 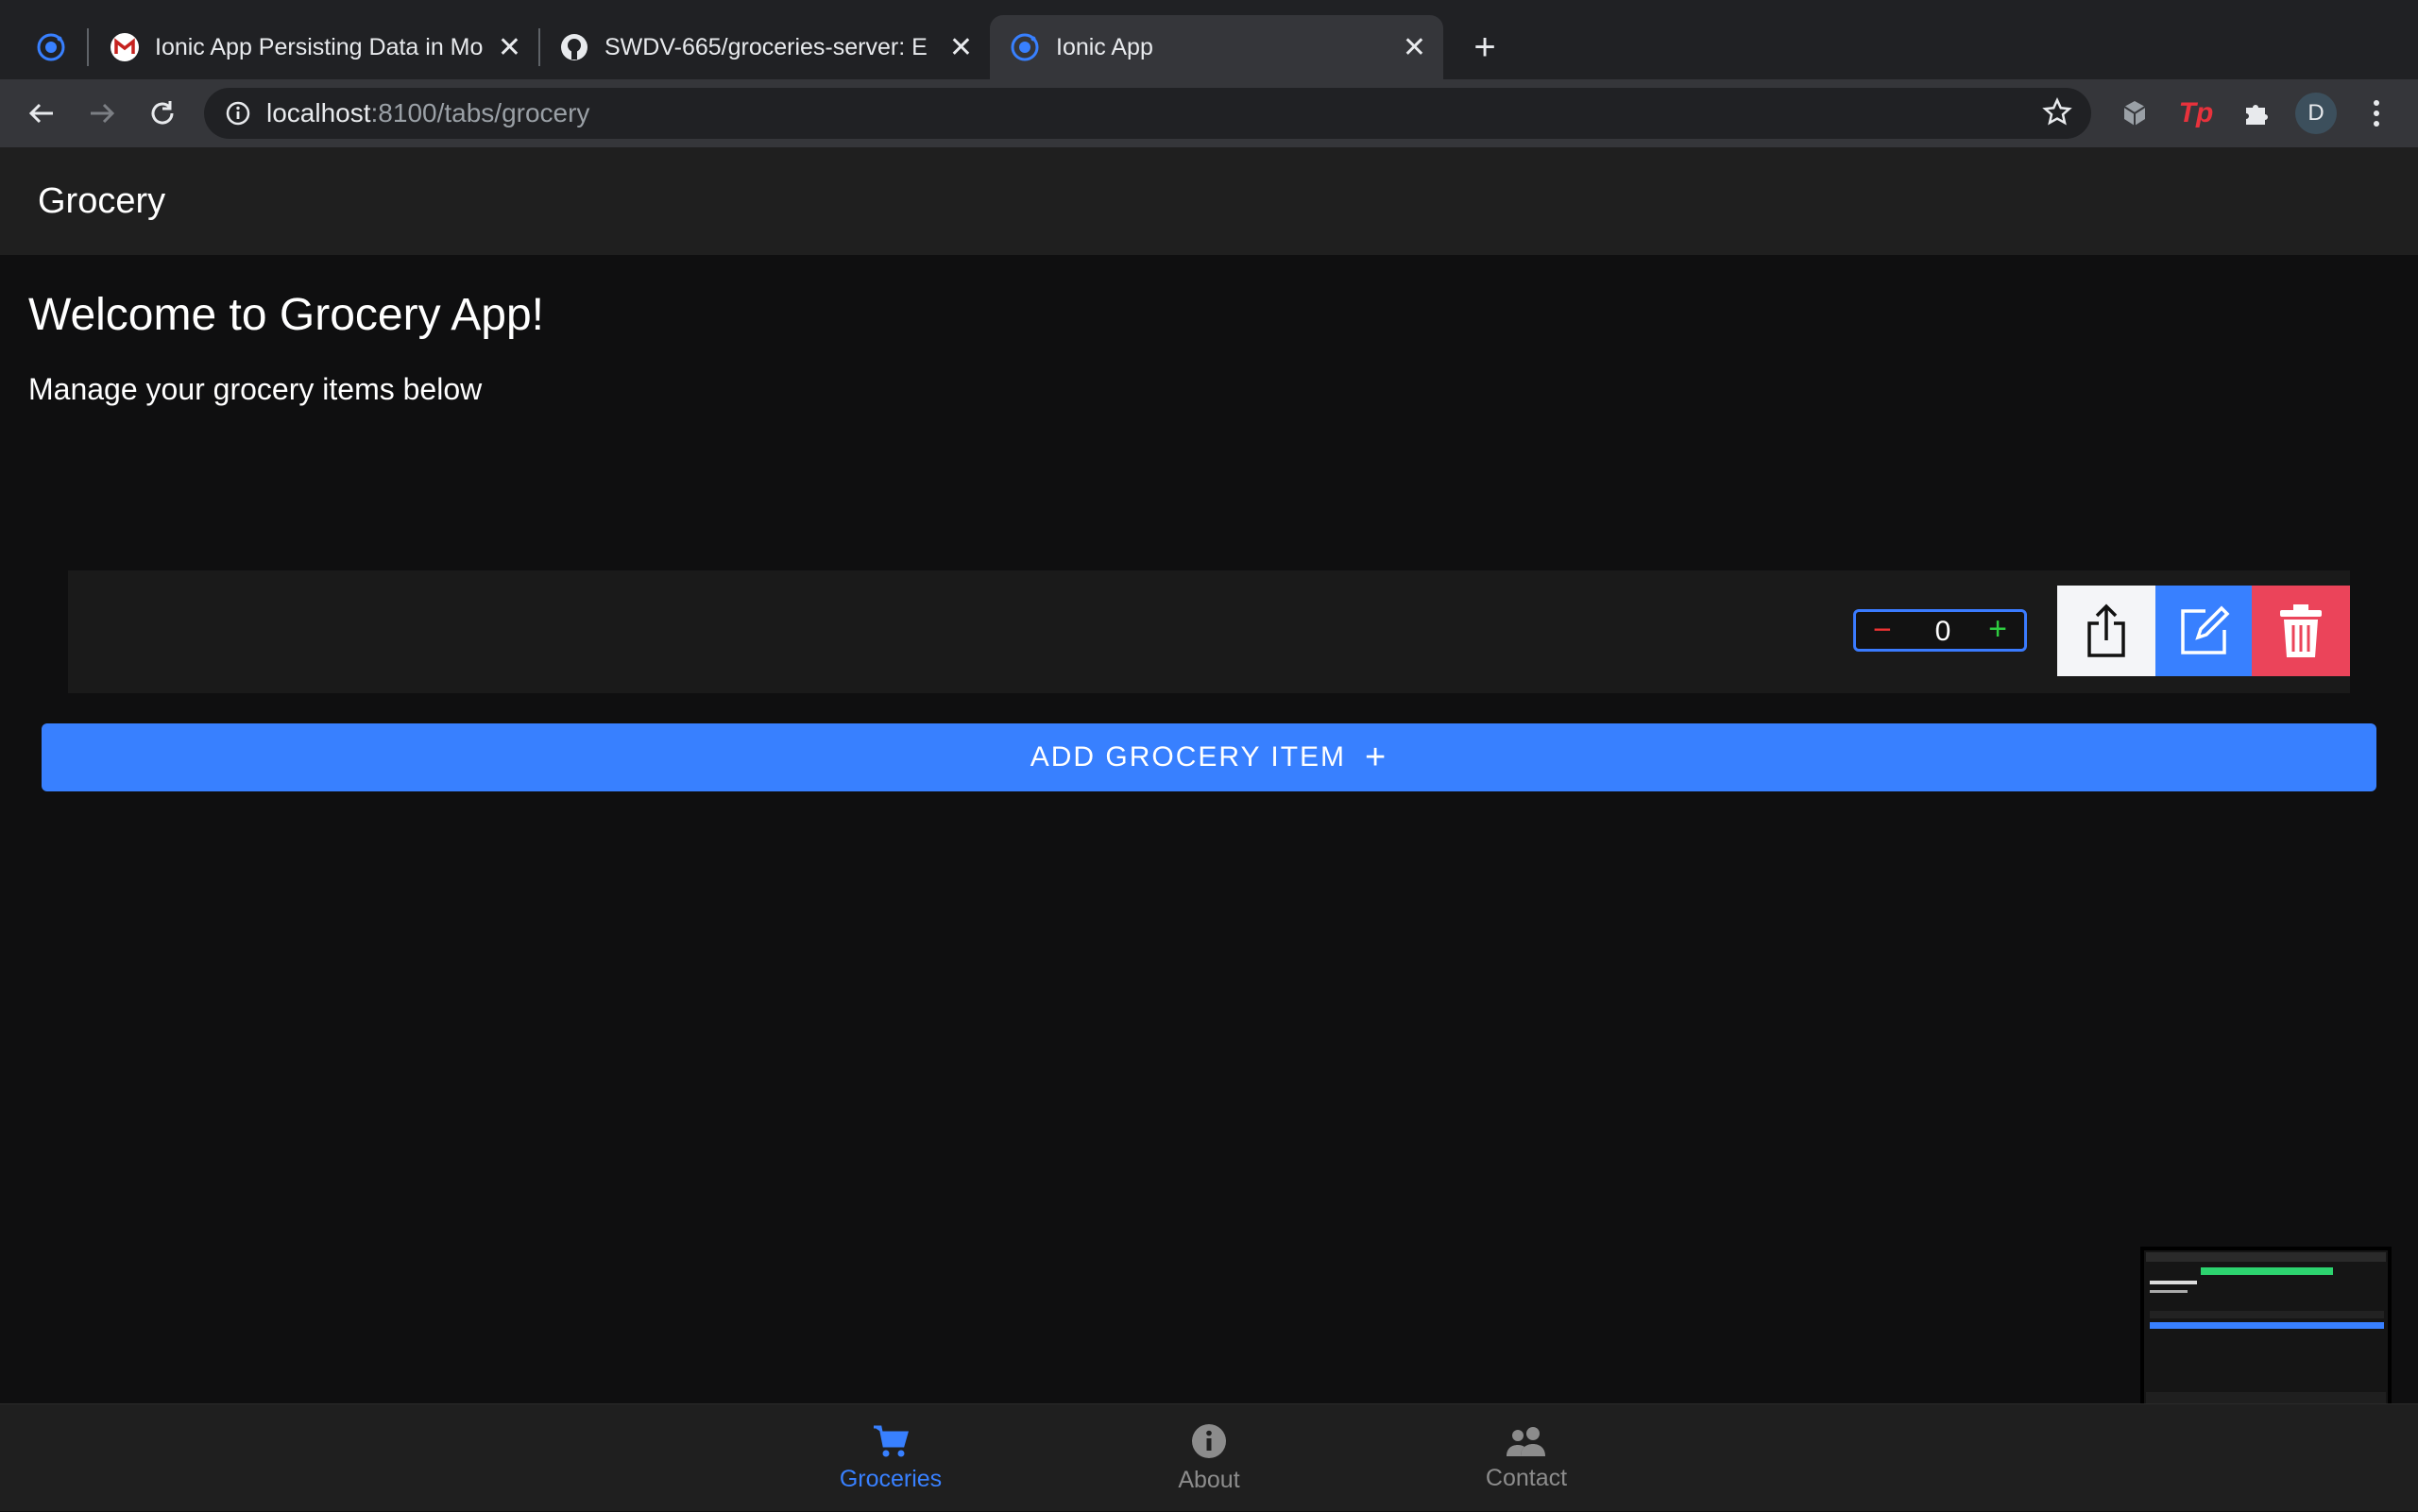 What do you see at coordinates (1485, 47) in the screenshot?
I see `new-tab-icon: +` at bounding box center [1485, 47].